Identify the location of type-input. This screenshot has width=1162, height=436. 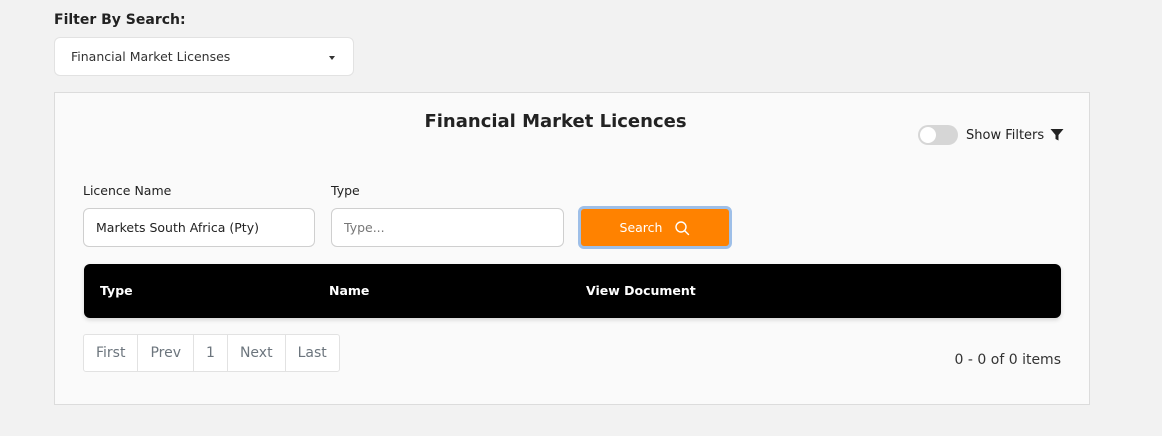
(447, 227).